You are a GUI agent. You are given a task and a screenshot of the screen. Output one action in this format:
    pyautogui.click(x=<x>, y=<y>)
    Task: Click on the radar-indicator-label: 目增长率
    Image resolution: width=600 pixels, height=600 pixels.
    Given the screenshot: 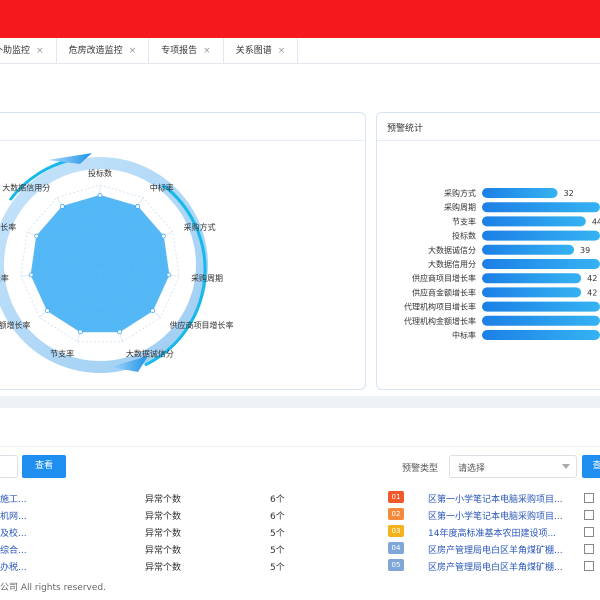 What is the action you would take?
    pyautogui.click(x=8, y=227)
    